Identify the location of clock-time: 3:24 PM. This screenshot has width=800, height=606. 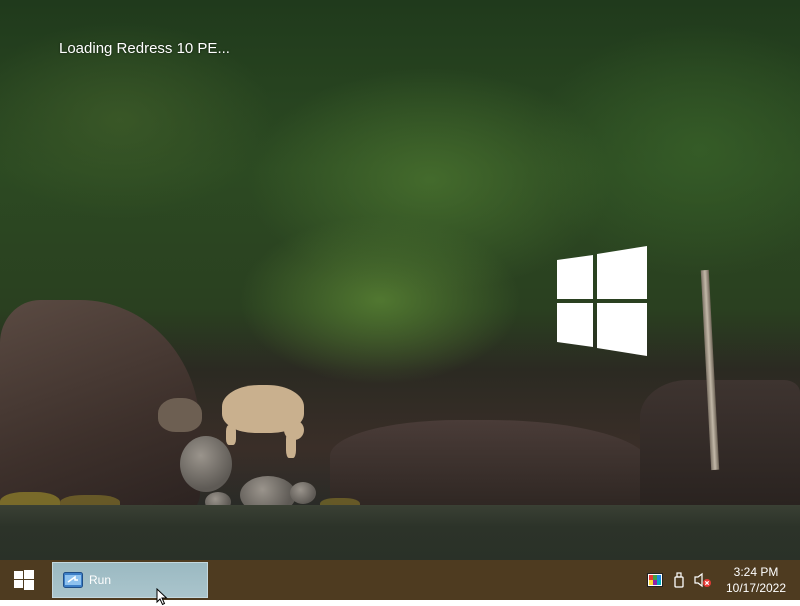
(756, 572).